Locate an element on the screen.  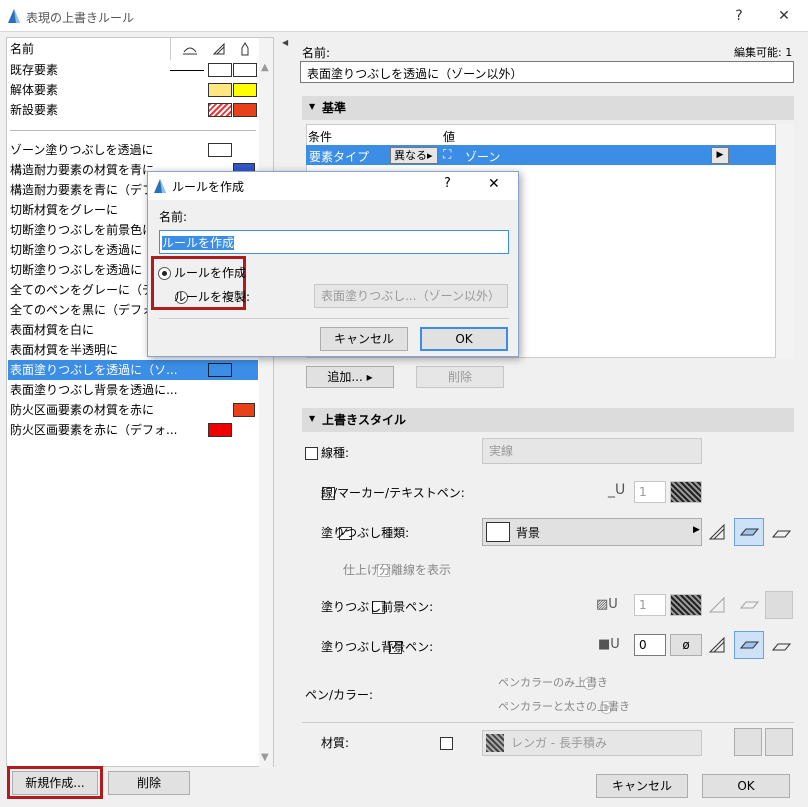
window-title: 表現の上書きルール is located at coordinates (80, 18).